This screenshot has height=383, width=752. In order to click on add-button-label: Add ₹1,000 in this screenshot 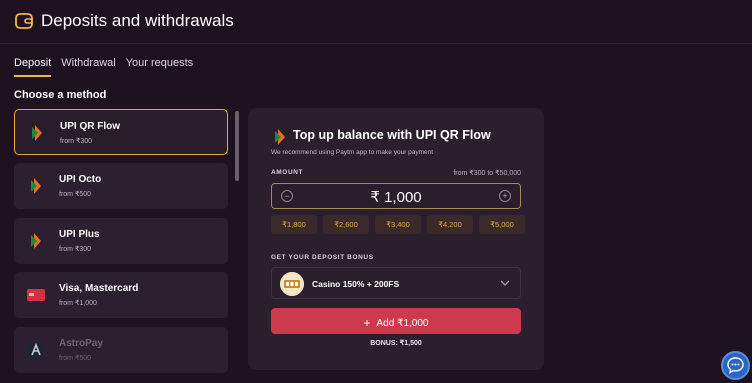, I will do `click(402, 323)`.